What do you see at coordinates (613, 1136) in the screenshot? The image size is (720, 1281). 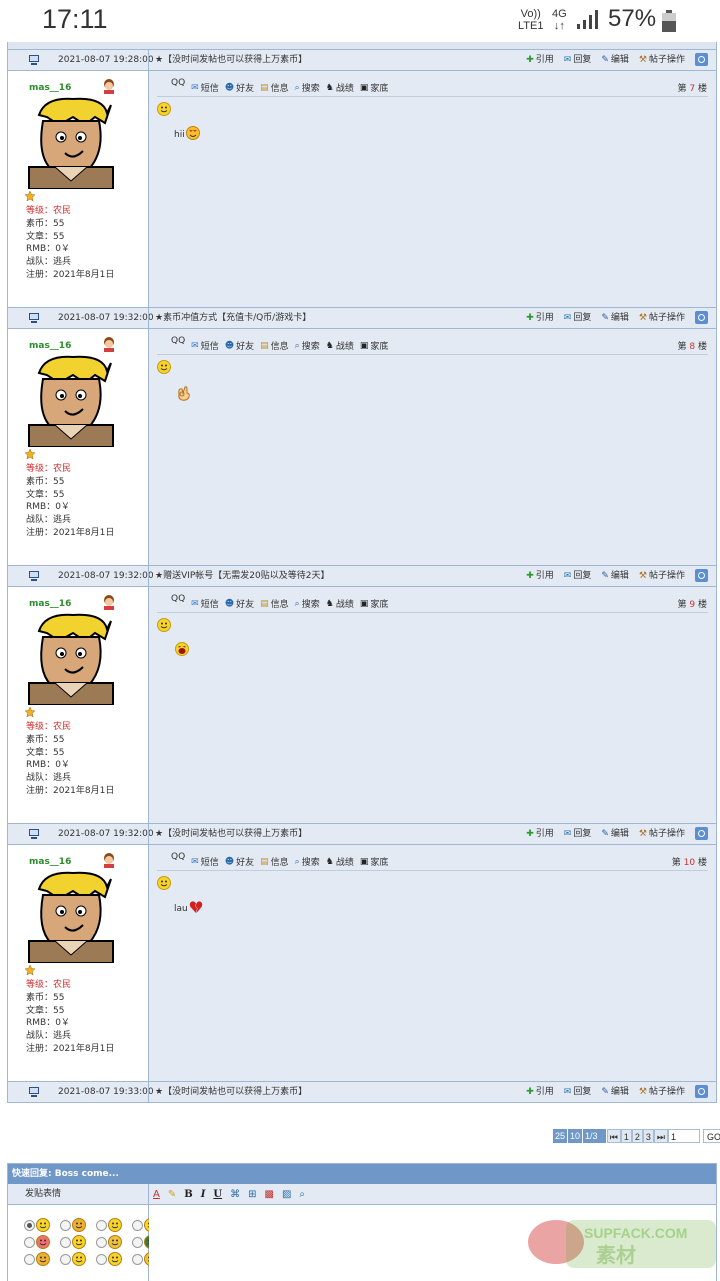 I see `first-page-icon: ⏮` at bounding box center [613, 1136].